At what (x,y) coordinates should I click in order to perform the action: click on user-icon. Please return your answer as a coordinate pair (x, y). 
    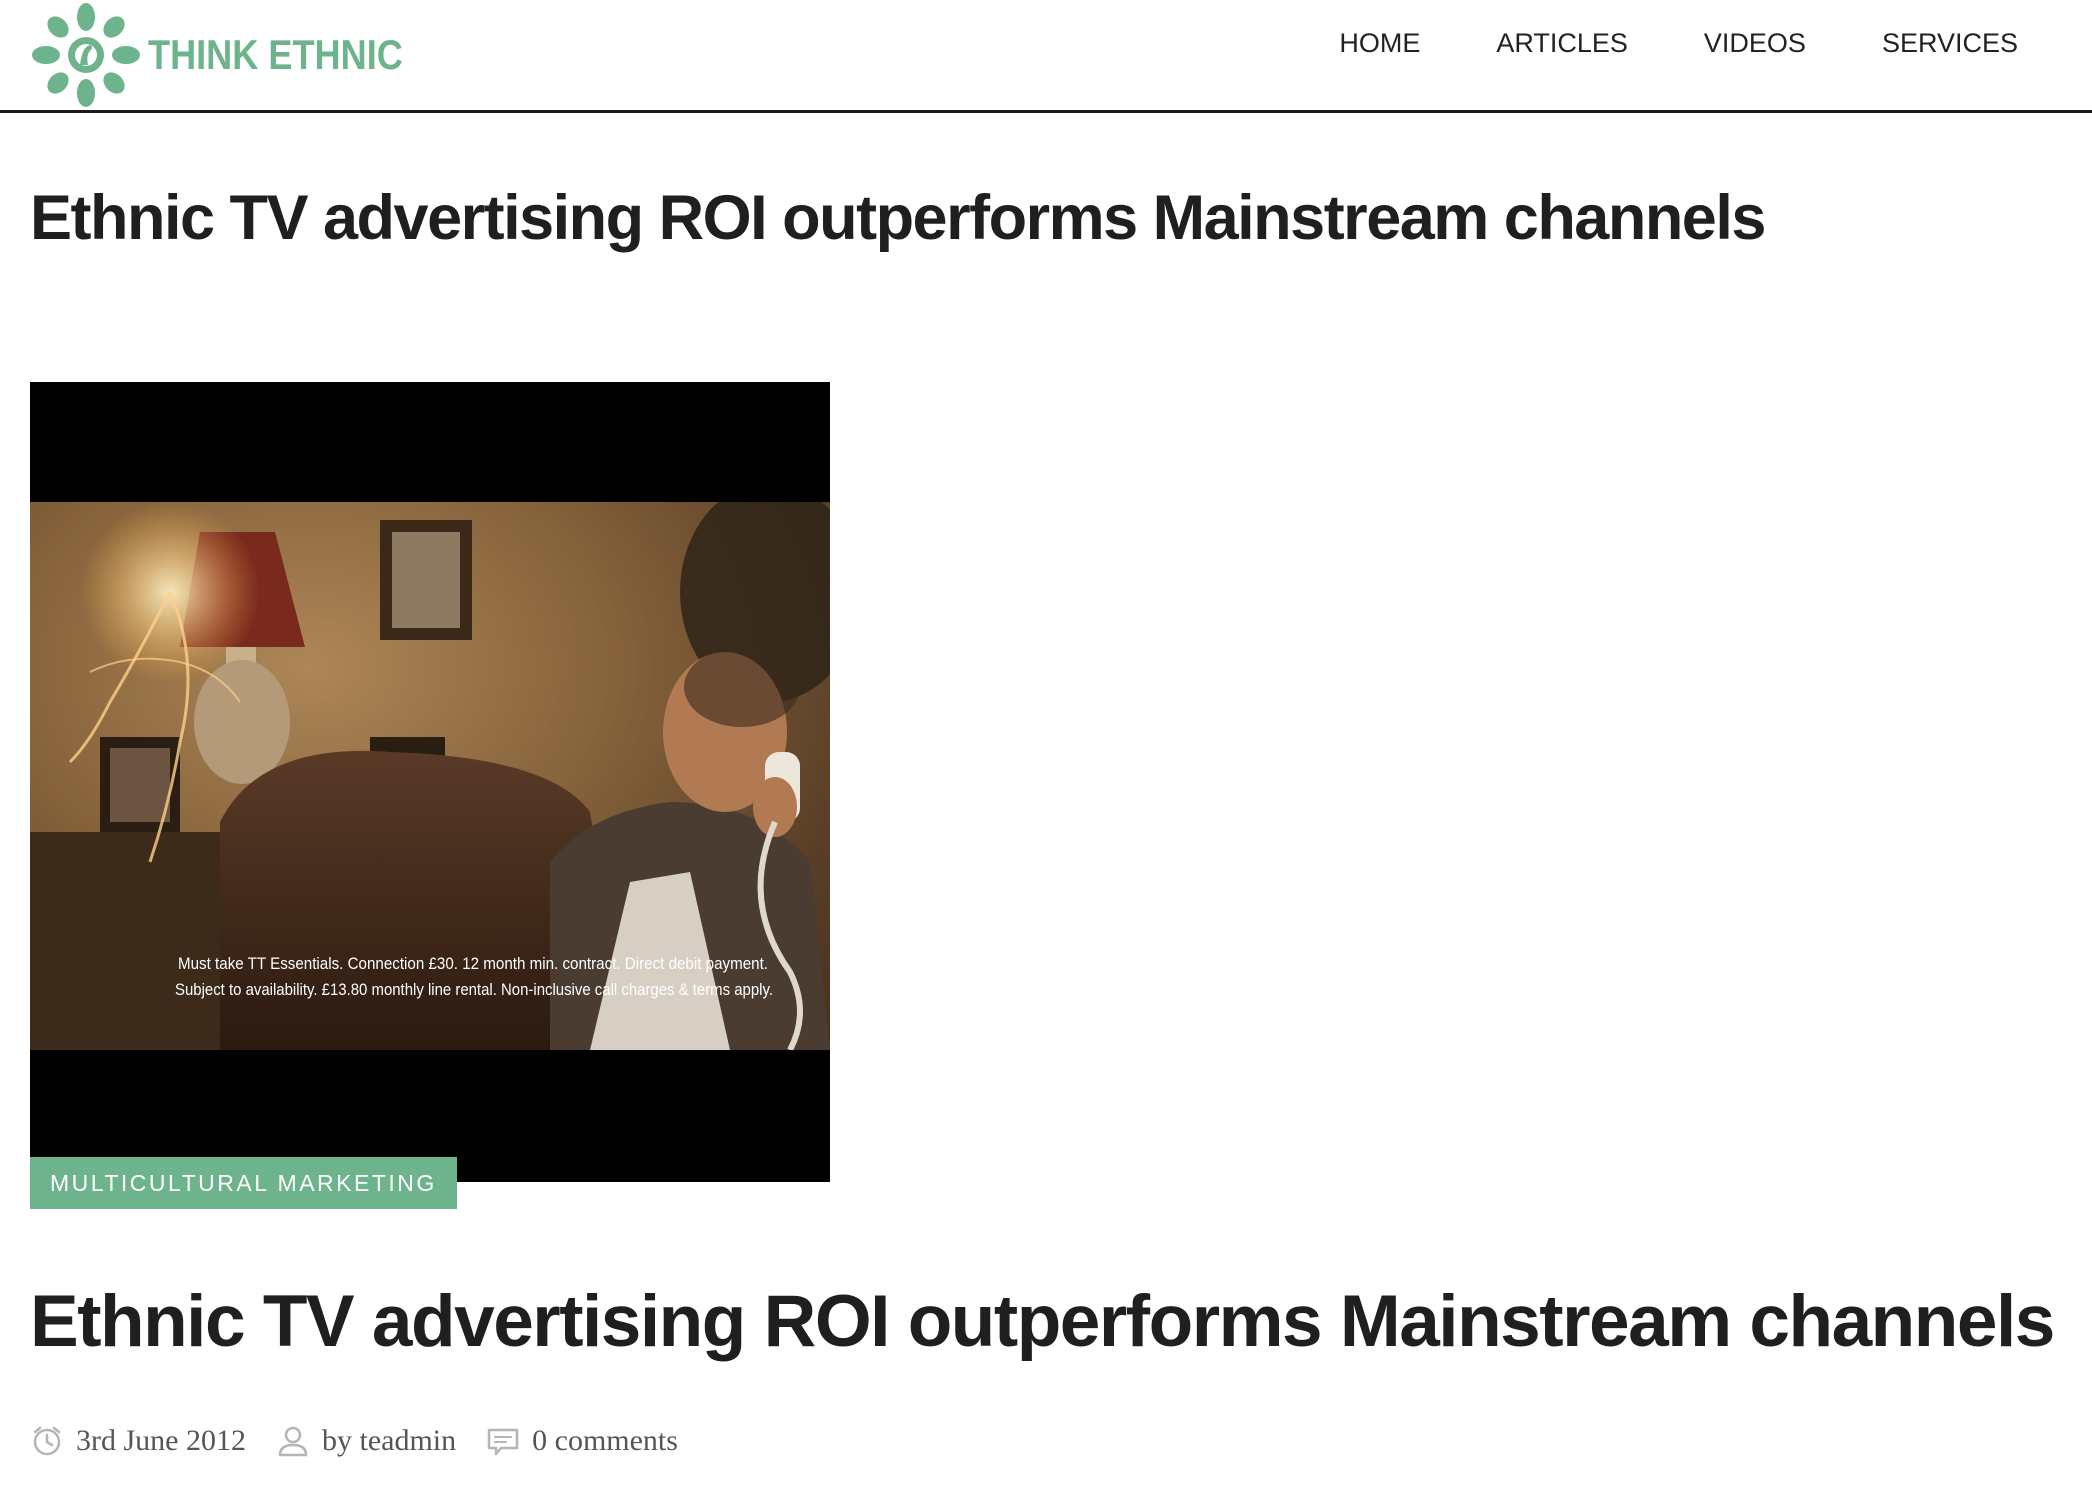
    Looking at the image, I should click on (293, 1441).